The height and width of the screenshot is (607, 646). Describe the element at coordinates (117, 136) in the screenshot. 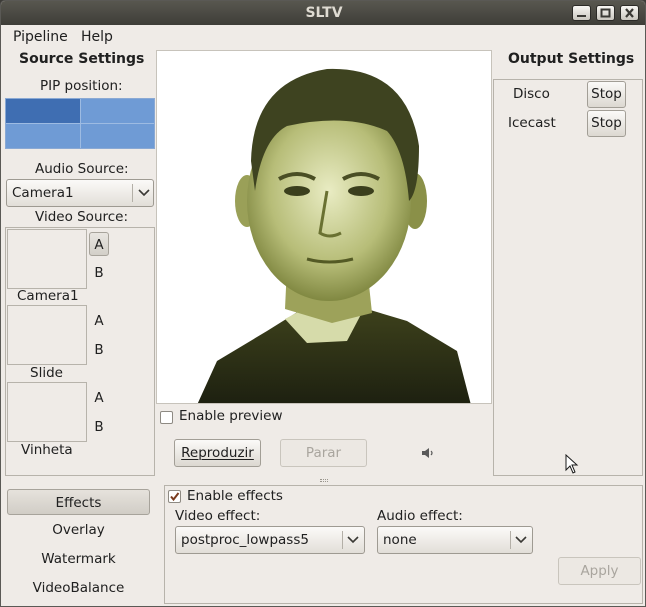

I see `pip-bottom-right-cell` at that location.